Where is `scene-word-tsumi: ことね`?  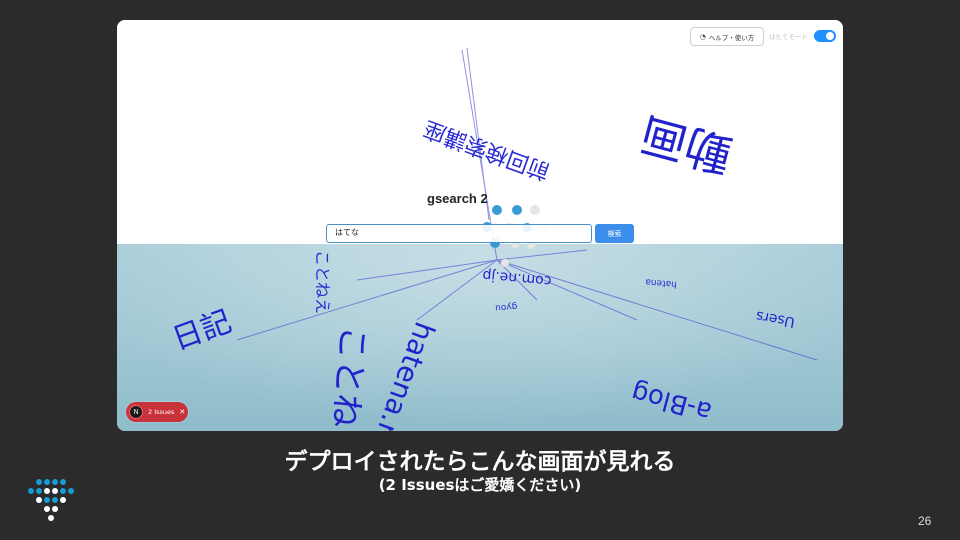 scene-word-tsumi: ことね is located at coordinates (348, 376).